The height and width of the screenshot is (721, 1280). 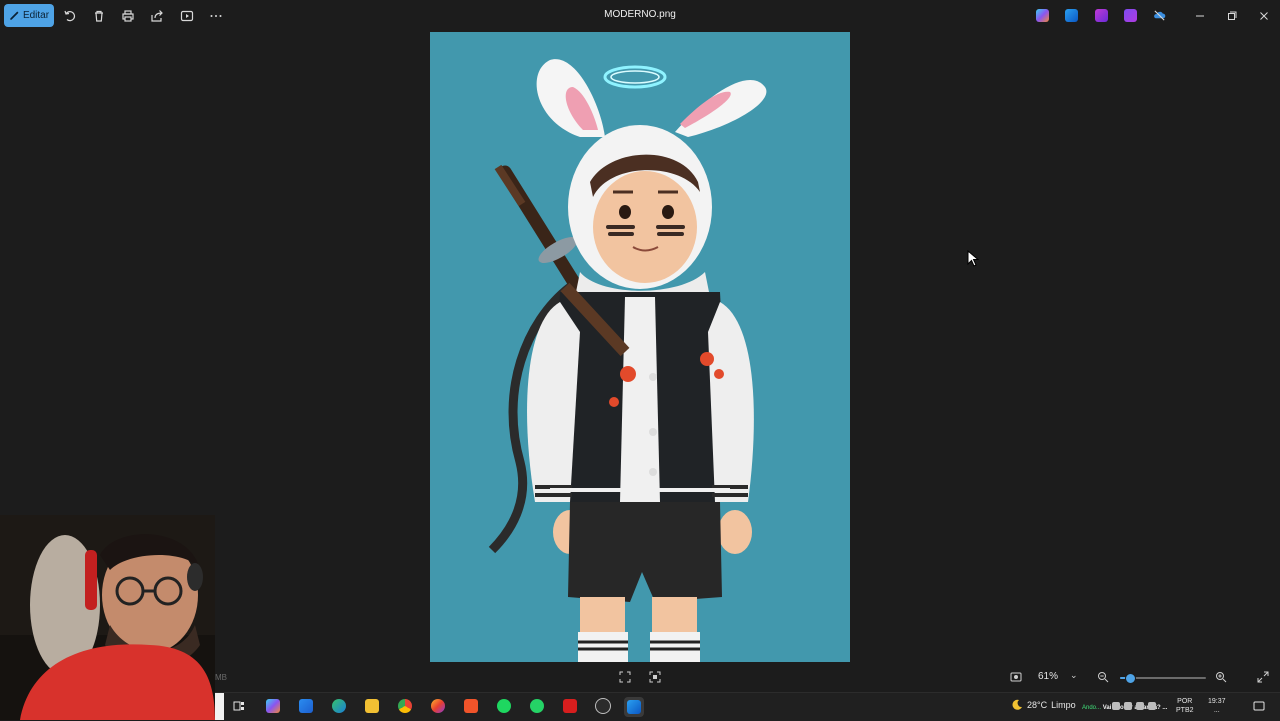 What do you see at coordinates (36, 15) in the screenshot?
I see `edit-button-label: Editar` at bounding box center [36, 15].